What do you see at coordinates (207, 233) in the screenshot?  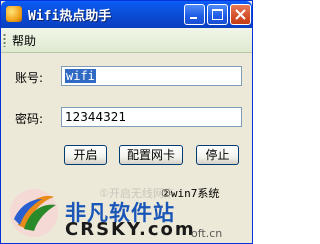 I see `watermark-domain: oft.cn` at bounding box center [207, 233].